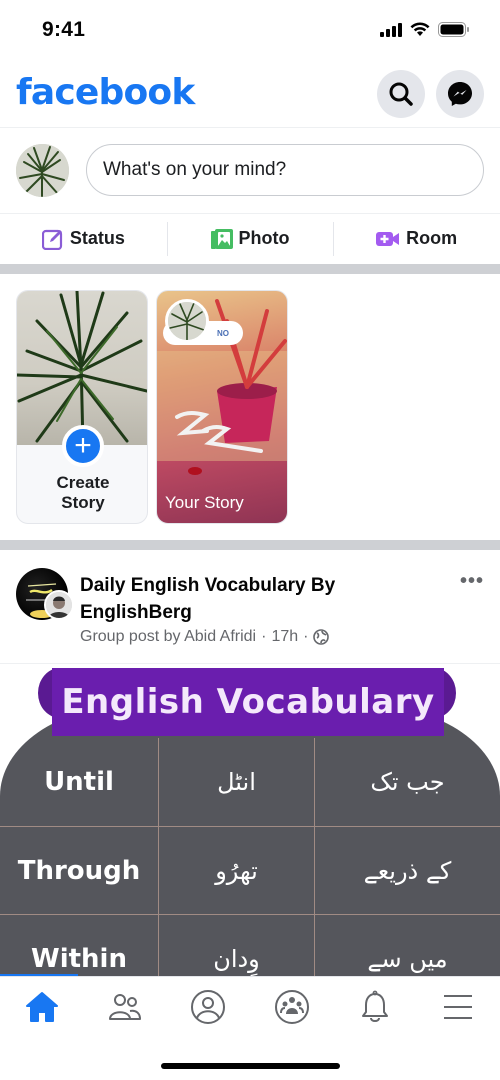 The width and height of the screenshot is (500, 1080). I want to click on vocab-meaning: کے ذریعے, so click(407, 870).